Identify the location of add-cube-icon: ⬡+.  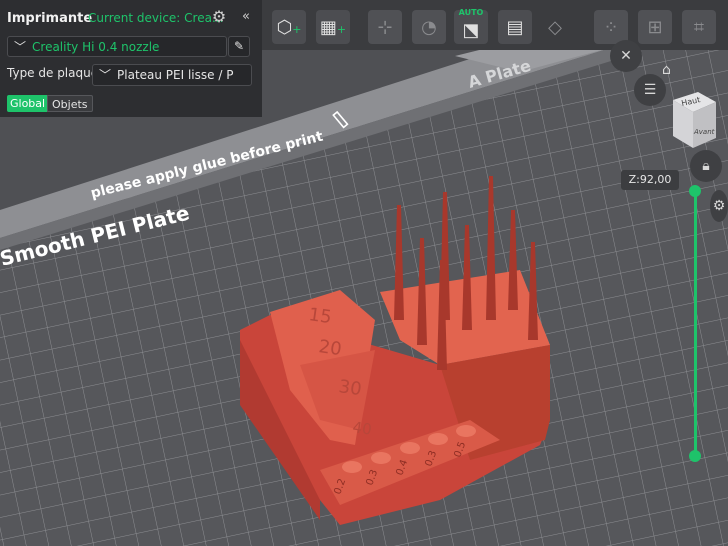
(289, 27).